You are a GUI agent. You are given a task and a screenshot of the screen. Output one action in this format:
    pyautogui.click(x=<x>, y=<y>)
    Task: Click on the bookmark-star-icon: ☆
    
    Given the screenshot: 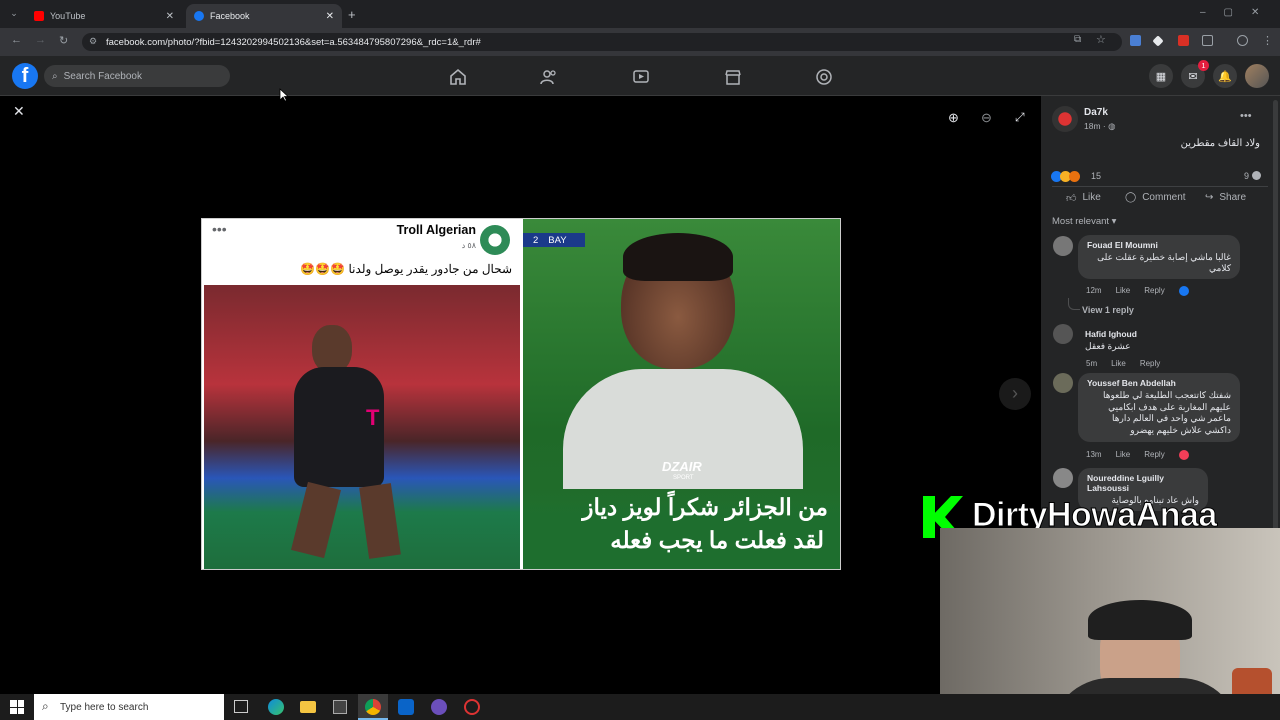 What is the action you would take?
    pyautogui.click(x=1101, y=39)
    